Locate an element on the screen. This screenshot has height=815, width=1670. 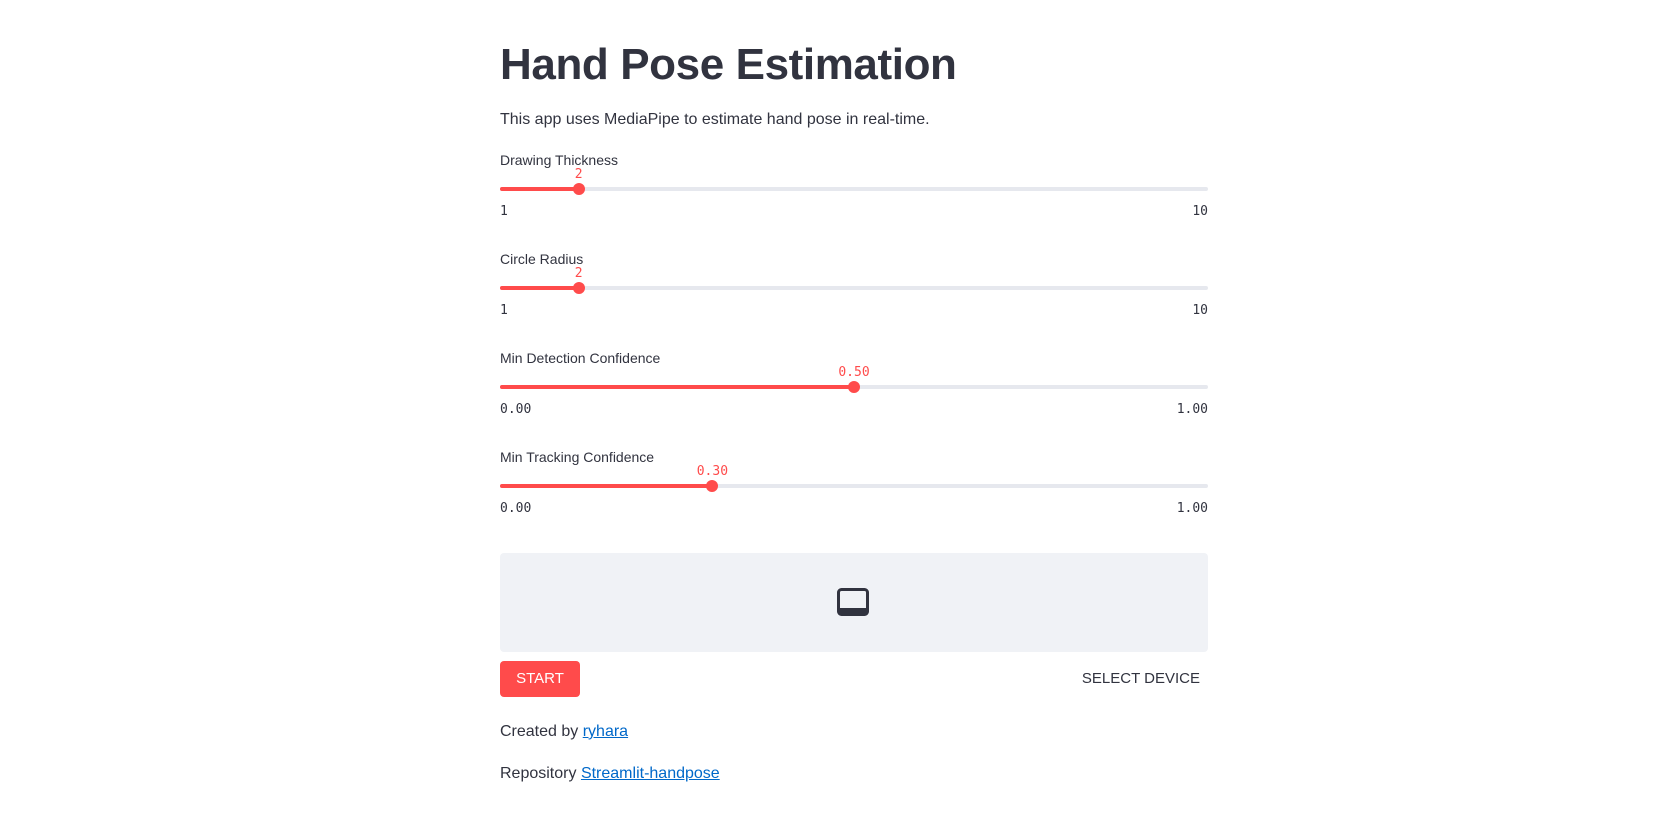
start-button: START is located at coordinates (540, 679).